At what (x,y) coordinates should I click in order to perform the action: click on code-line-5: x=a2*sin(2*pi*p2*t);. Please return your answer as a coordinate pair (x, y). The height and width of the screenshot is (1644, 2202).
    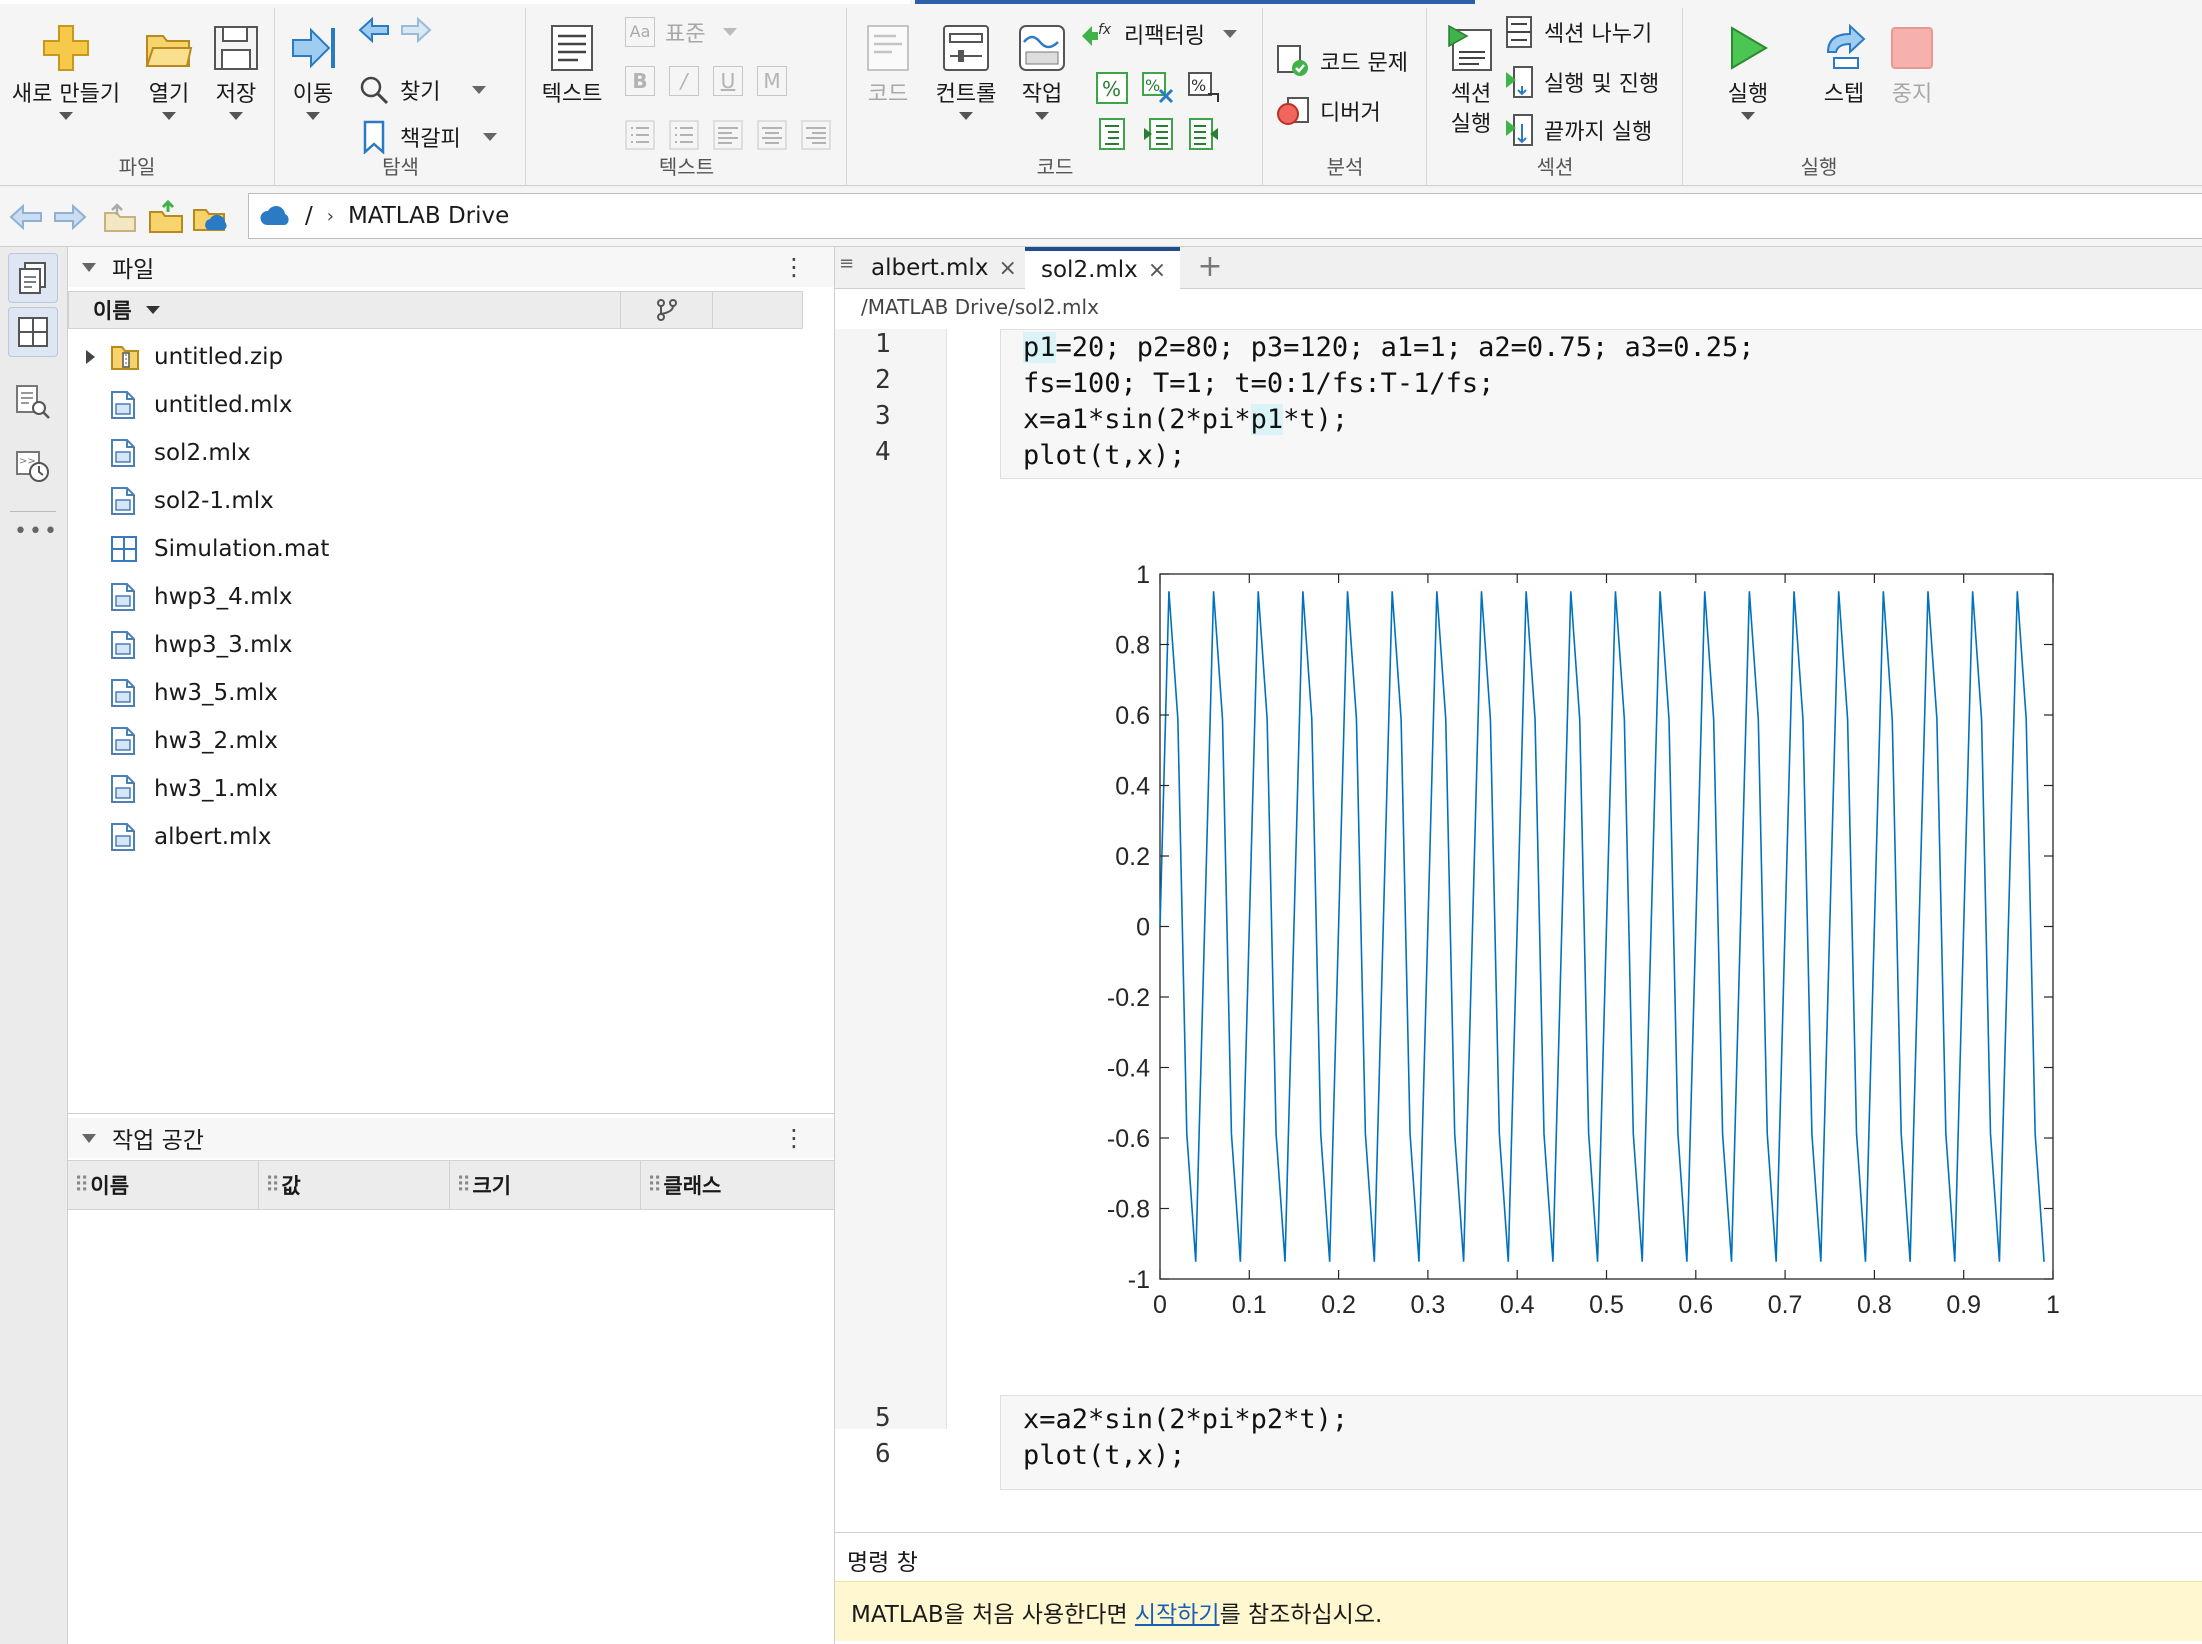
    Looking at the image, I should click on (1185, 1419).